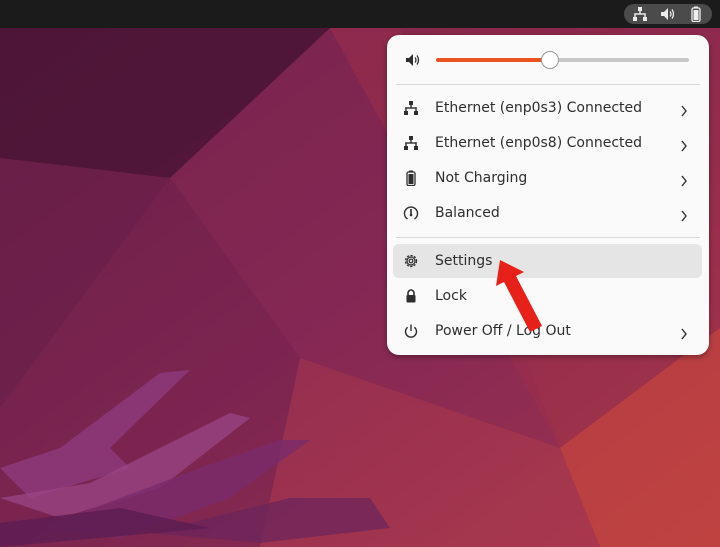  I want to click on power-icon, so click(411, 331).